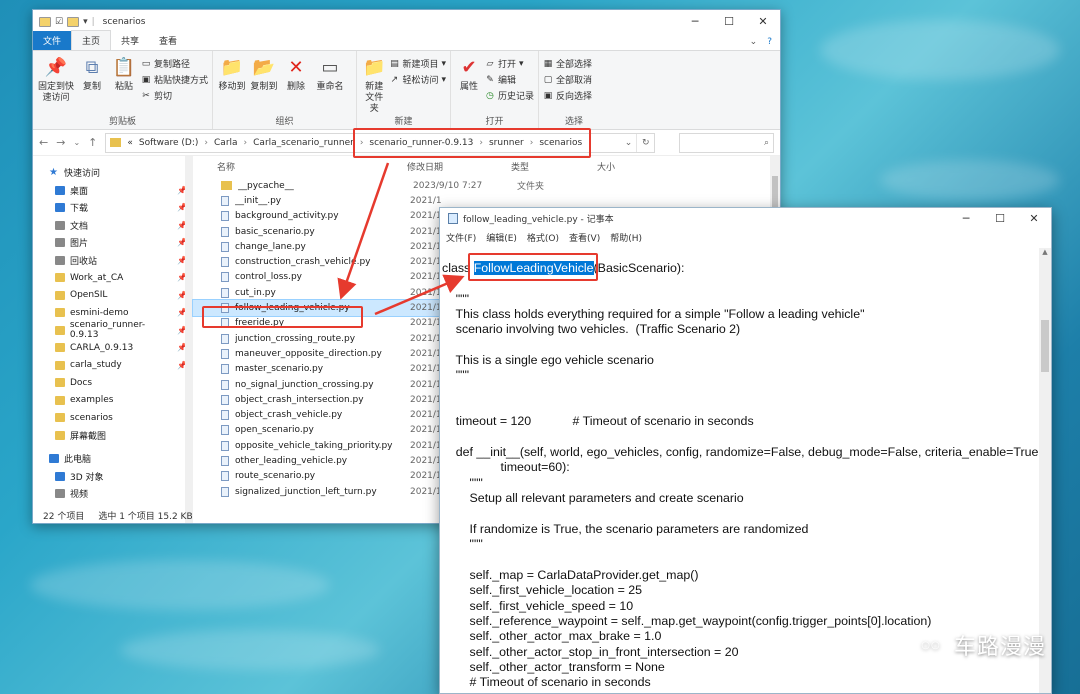 Image resolution: width=1080 pixels, height=694 pixels. What do you see at coordinates (168, 40) in the screenshot?
I see `tab-view: 查看` at bounding box center [168, 40].